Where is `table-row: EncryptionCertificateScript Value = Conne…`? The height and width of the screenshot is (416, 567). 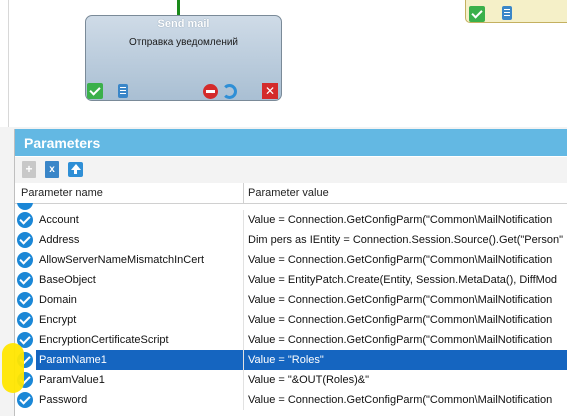 table-row: EncryptionCertificateScript Value = Conne… is located at coordinates (291, 340).